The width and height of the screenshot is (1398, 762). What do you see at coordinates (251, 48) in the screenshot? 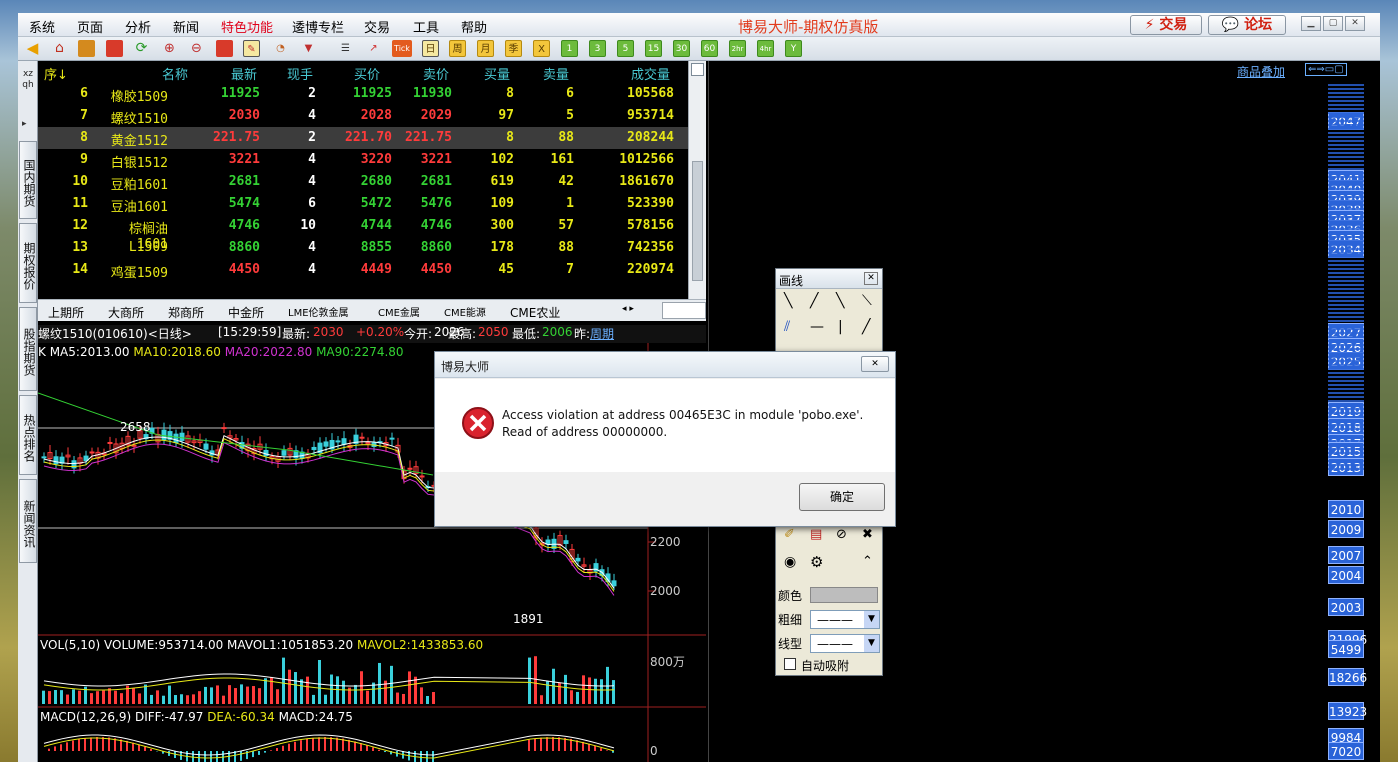
I see `pencil-icon: ✎` at bounding box center [251, 48].